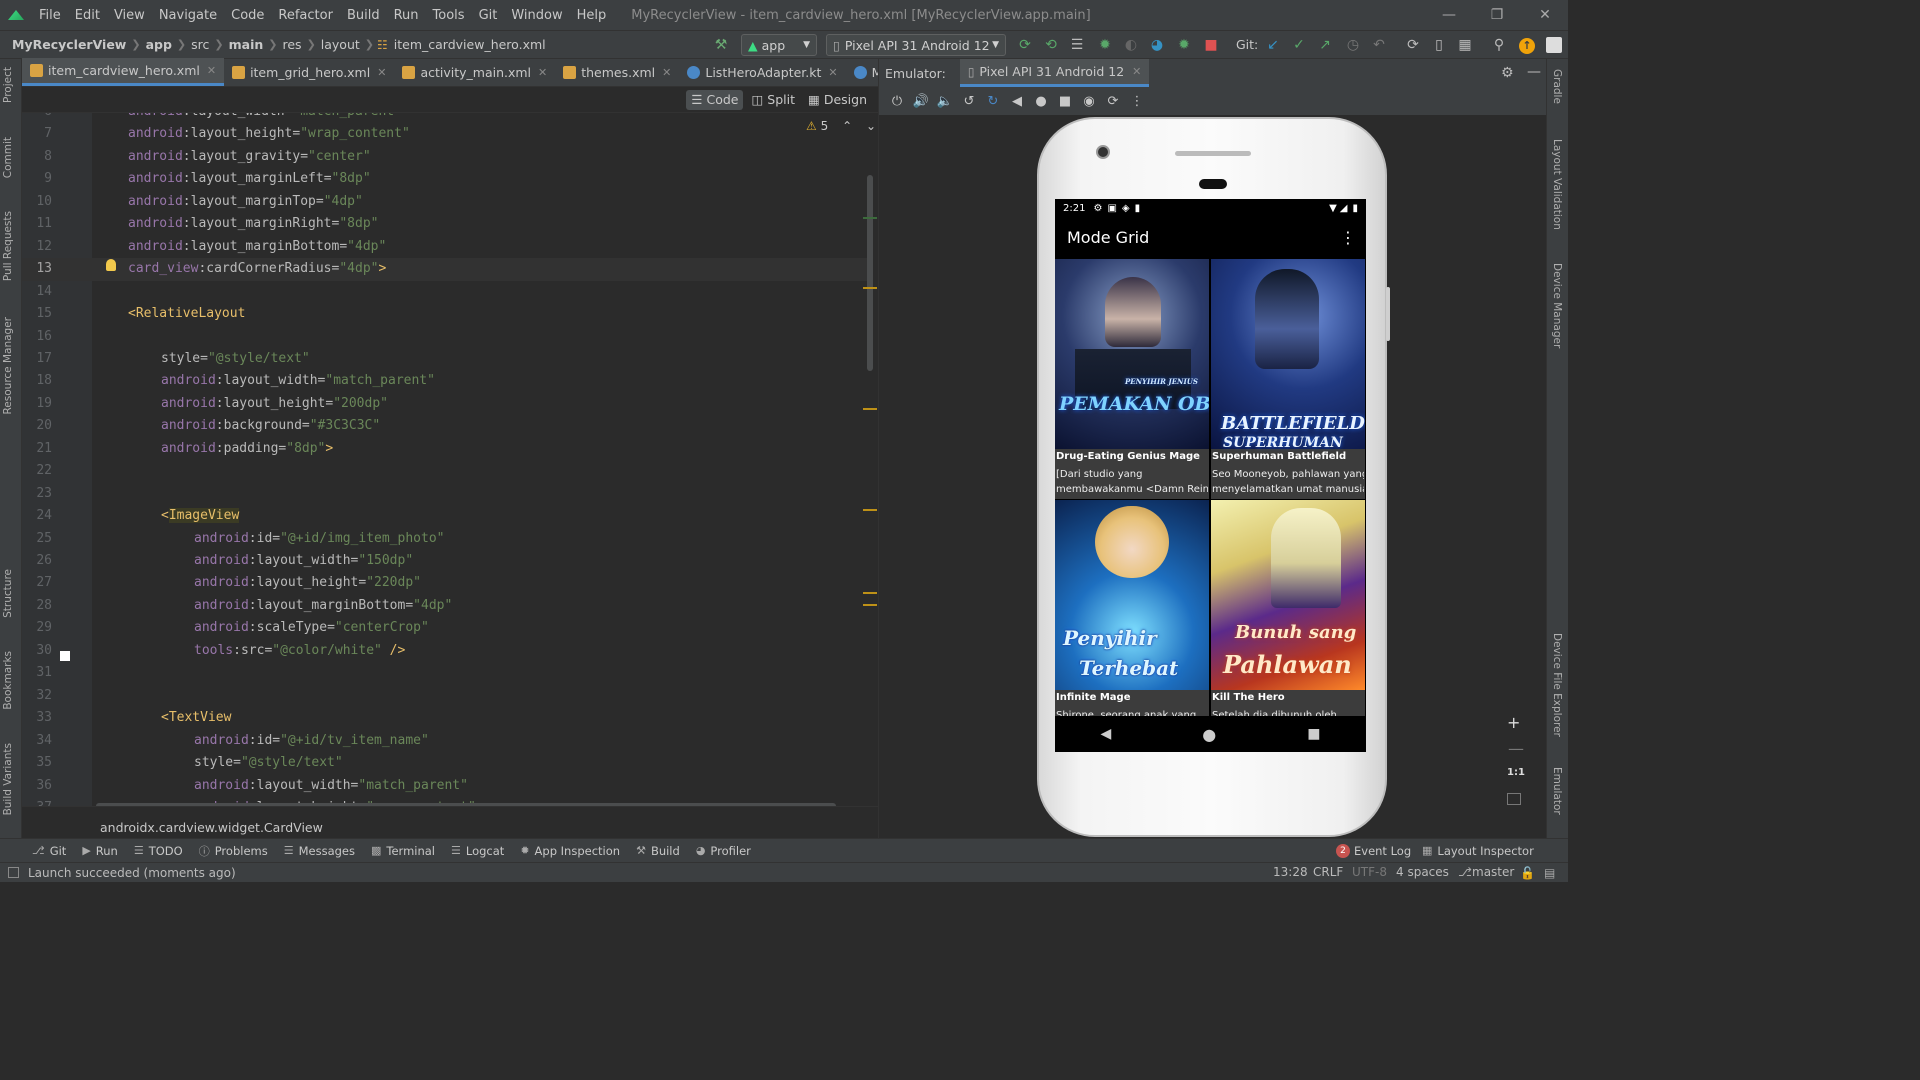 Image resolution: width=1920 pixels, height=1080 pixels. I want to click on tab-item-grid-hero: item_grid_hero.xml ✕, so click(309, 72).